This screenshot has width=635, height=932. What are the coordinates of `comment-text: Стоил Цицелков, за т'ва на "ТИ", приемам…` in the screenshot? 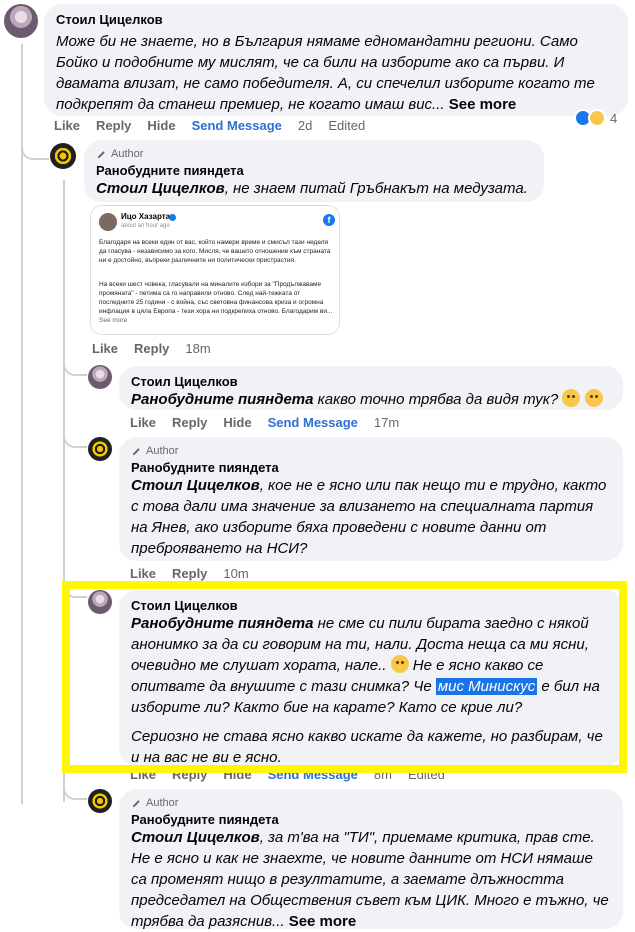 It's located at (371, 879).